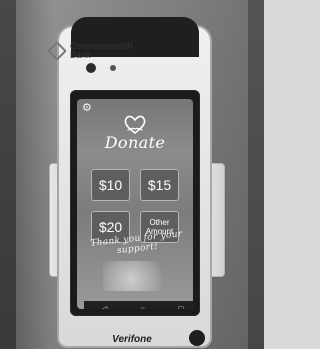 This screenshot has height=349, width=320. Describe the element at coordinates (110, 185) in the screenshot. I see `amount-10-button: $10` at that location.